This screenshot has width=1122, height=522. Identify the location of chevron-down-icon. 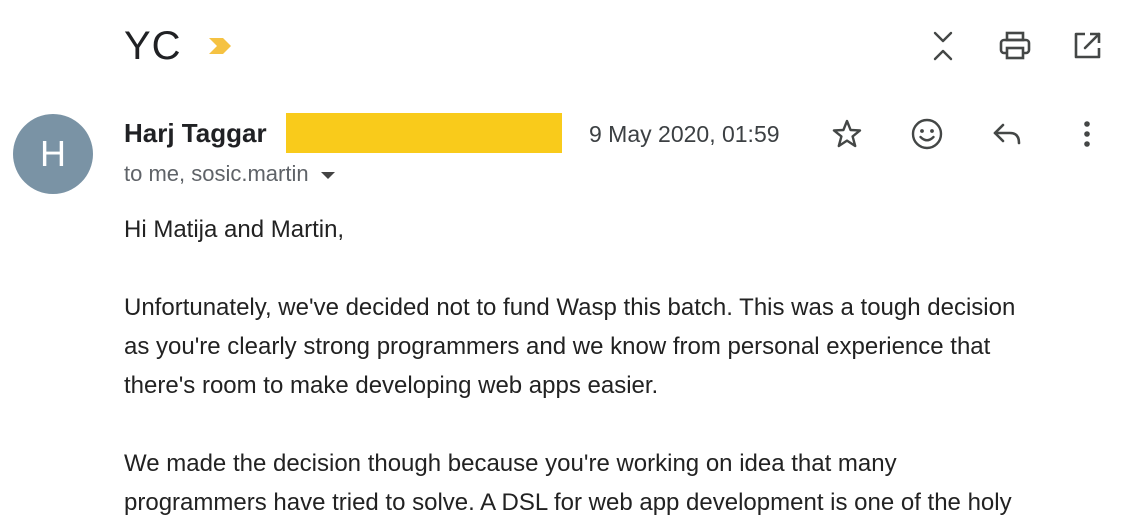
(327, 175).